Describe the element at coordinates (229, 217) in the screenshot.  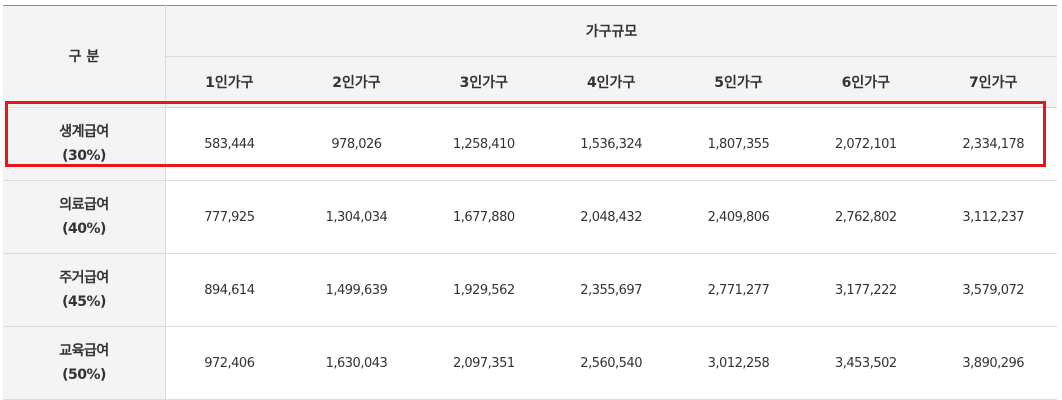
I see `table-cell: 777,925` at that location.